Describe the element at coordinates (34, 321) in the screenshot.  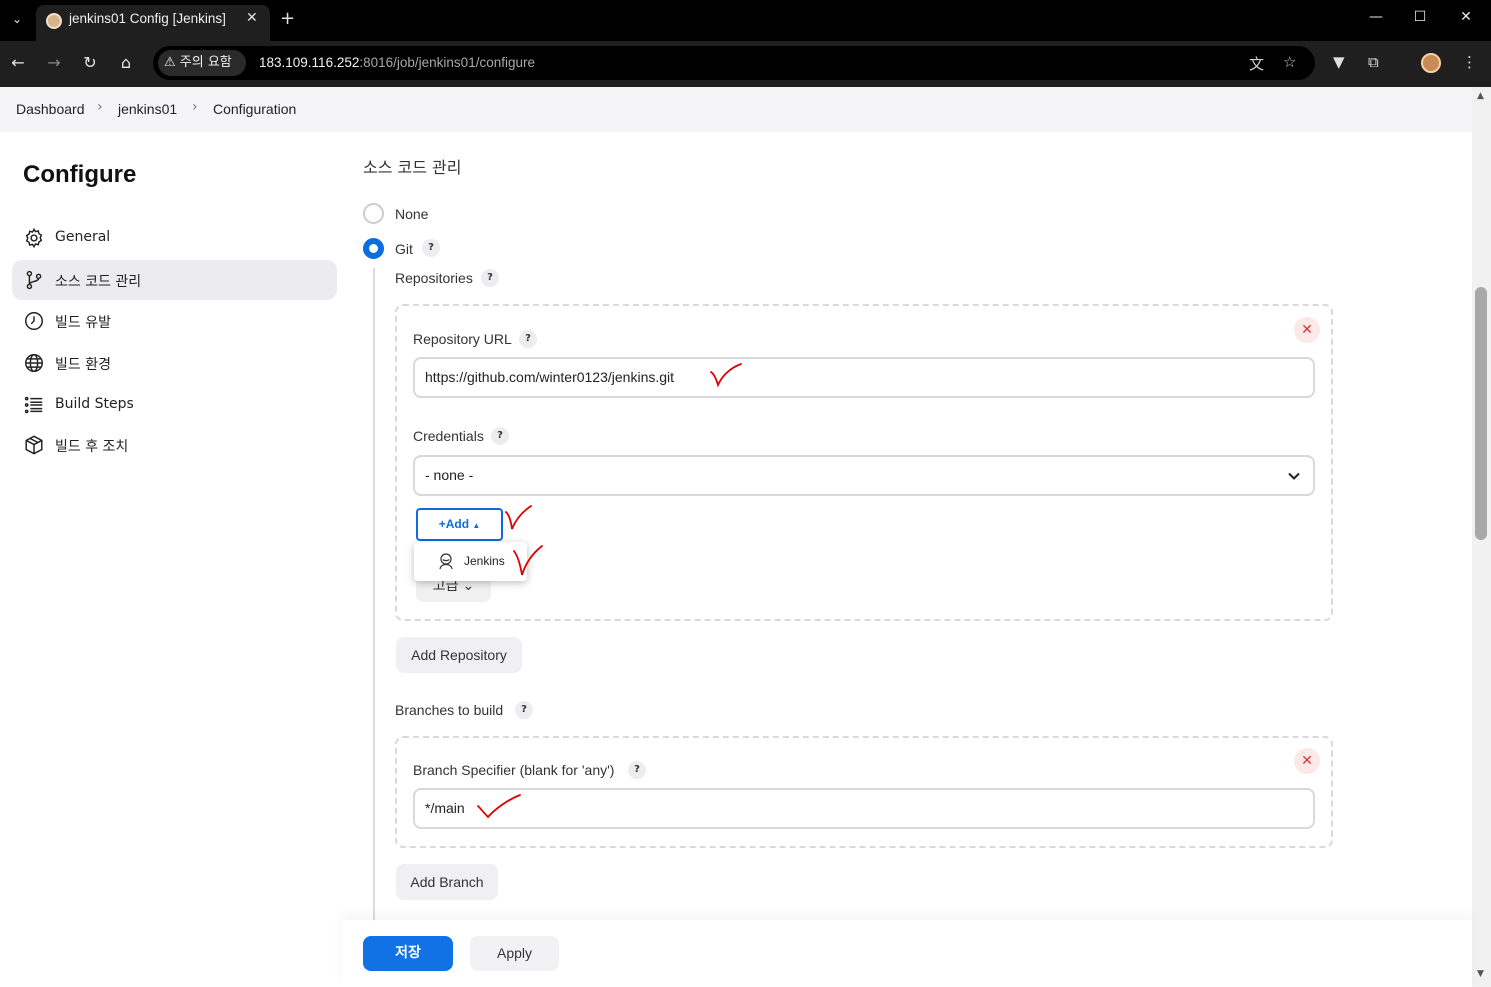
I see `clock-icon` at that location.